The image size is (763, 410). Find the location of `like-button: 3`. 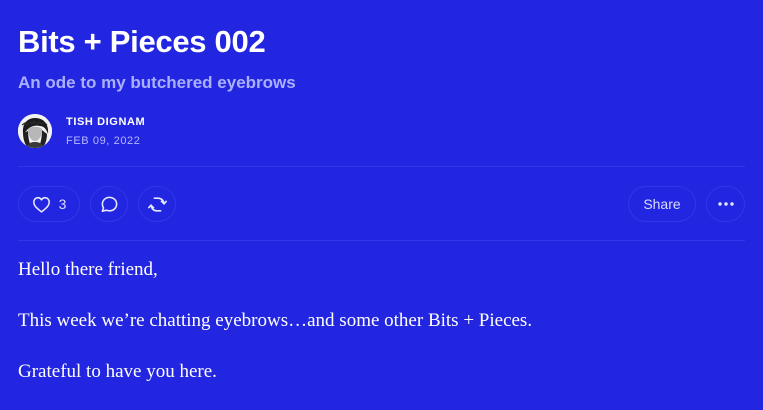

like-button: 3 is located at coordinates (49, 204).